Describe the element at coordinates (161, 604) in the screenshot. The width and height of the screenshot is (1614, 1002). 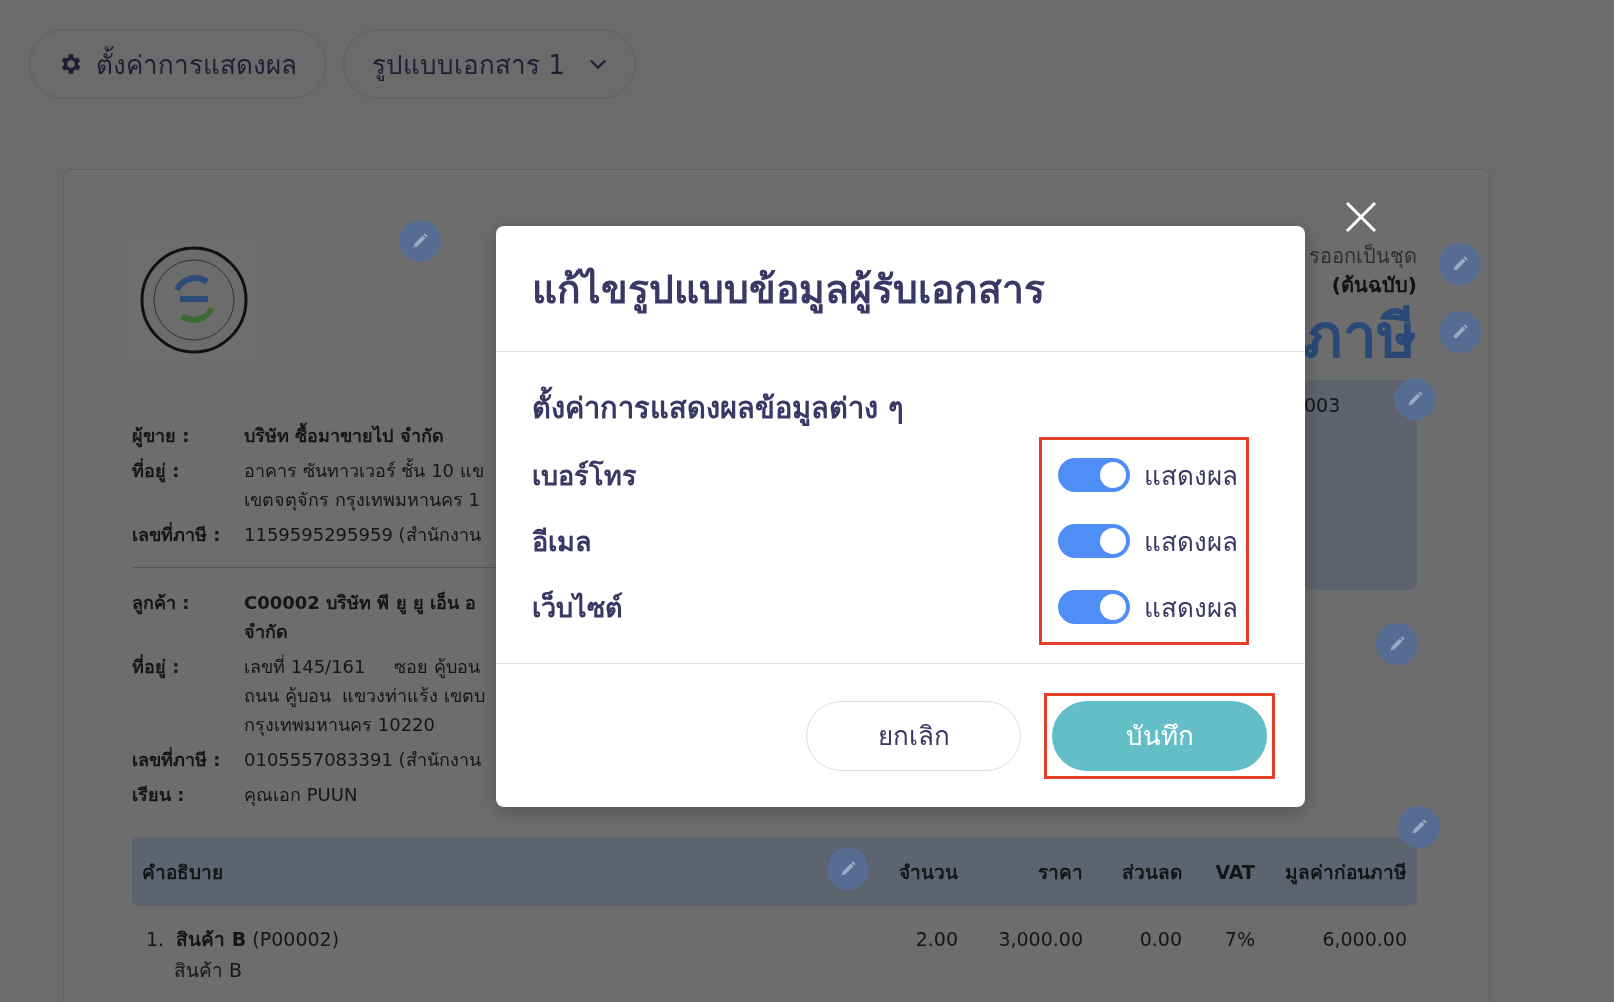
I see `field-label: ลูกค้า :` at that location.